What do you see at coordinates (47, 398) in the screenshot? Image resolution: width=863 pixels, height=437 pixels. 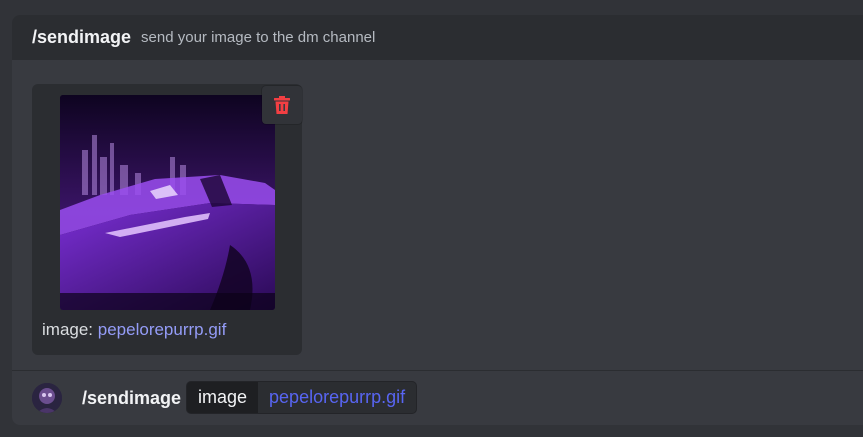 I see `avatar` at bounding box center [47, 398].